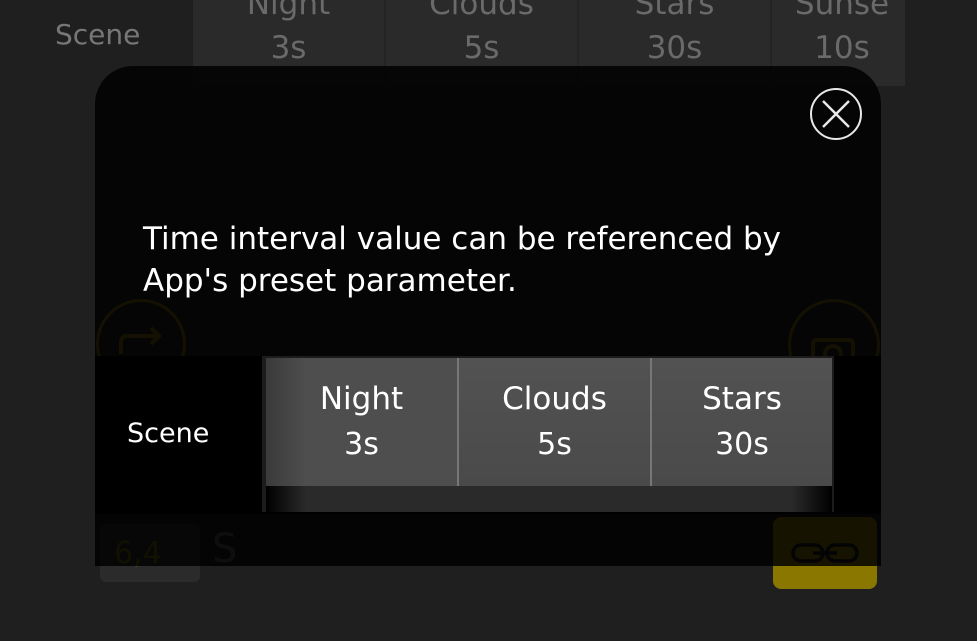  Describe the element at coordinates (554, 444) in the screenshot. I see `preset-time: 5s` at that location.